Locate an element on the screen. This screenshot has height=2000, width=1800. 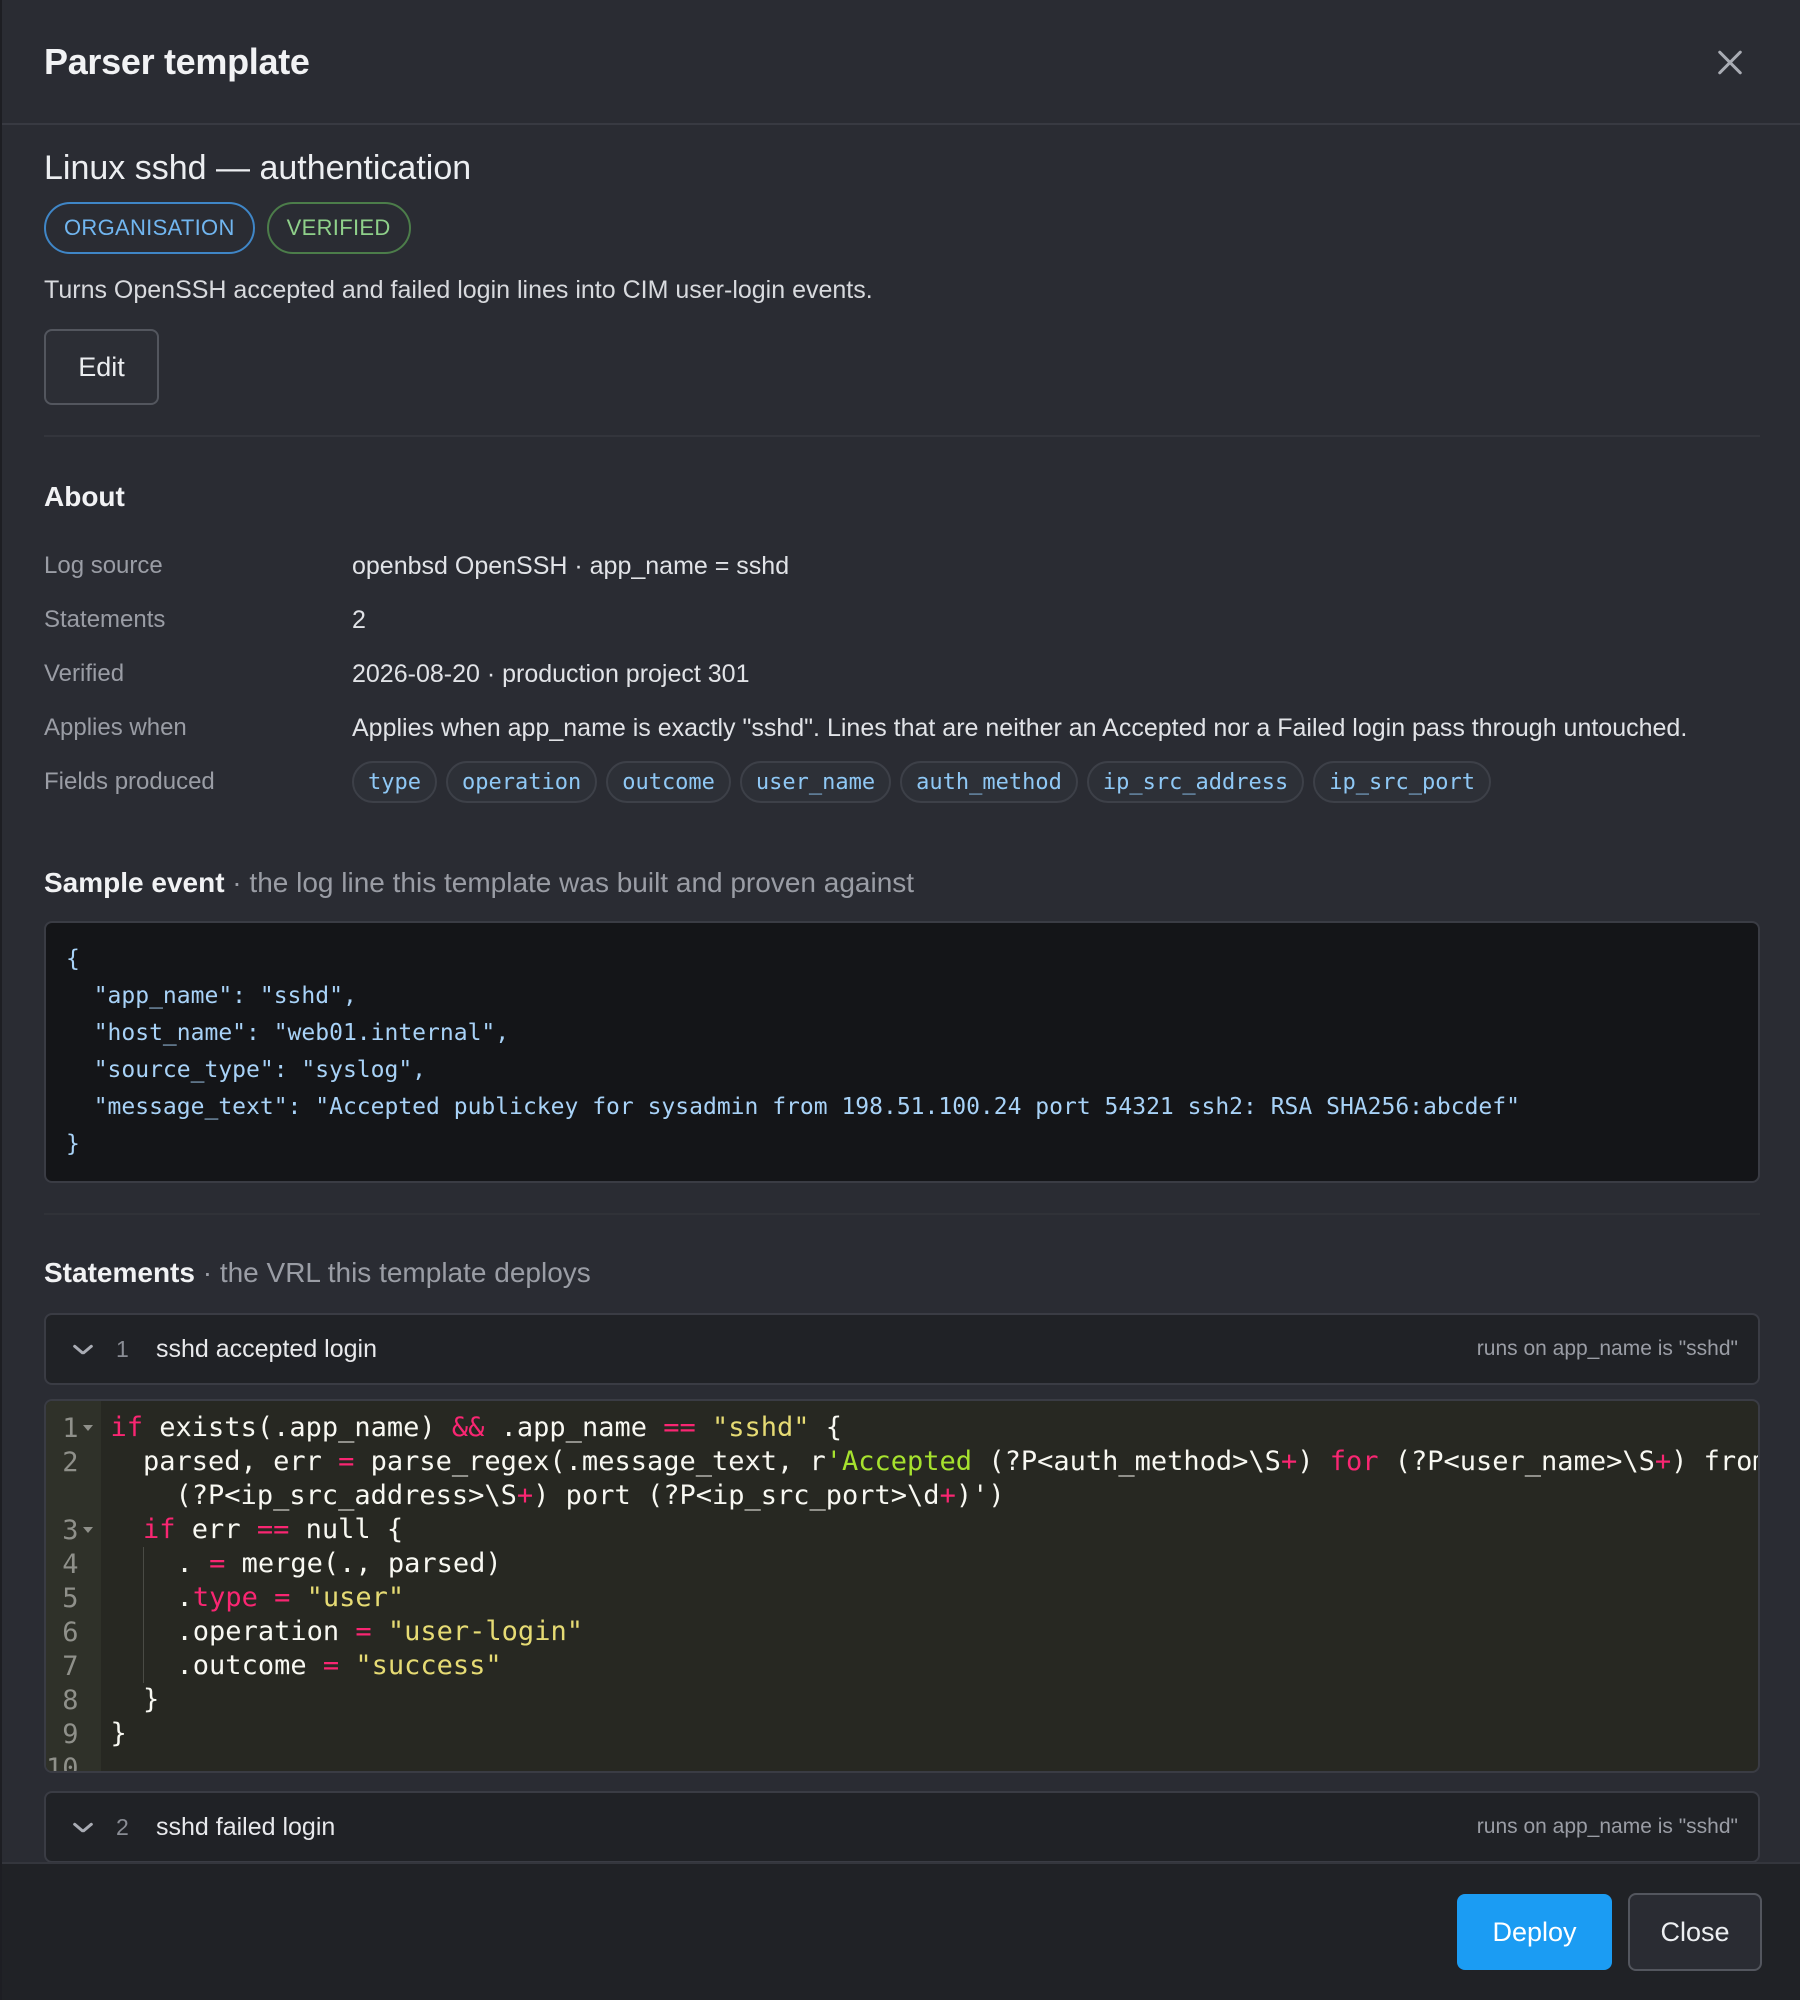
template-name: Linux sshd — authentication is located at coordinates (258, 168).